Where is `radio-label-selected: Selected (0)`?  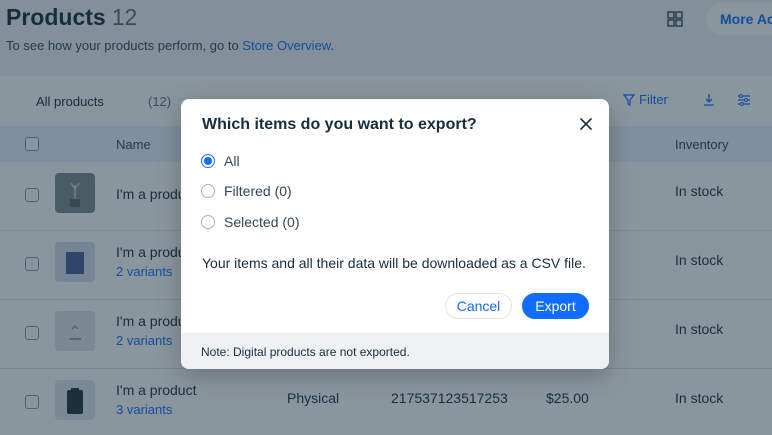
radio-label-selected: Selected (0) is located at coordinates (262, 222).